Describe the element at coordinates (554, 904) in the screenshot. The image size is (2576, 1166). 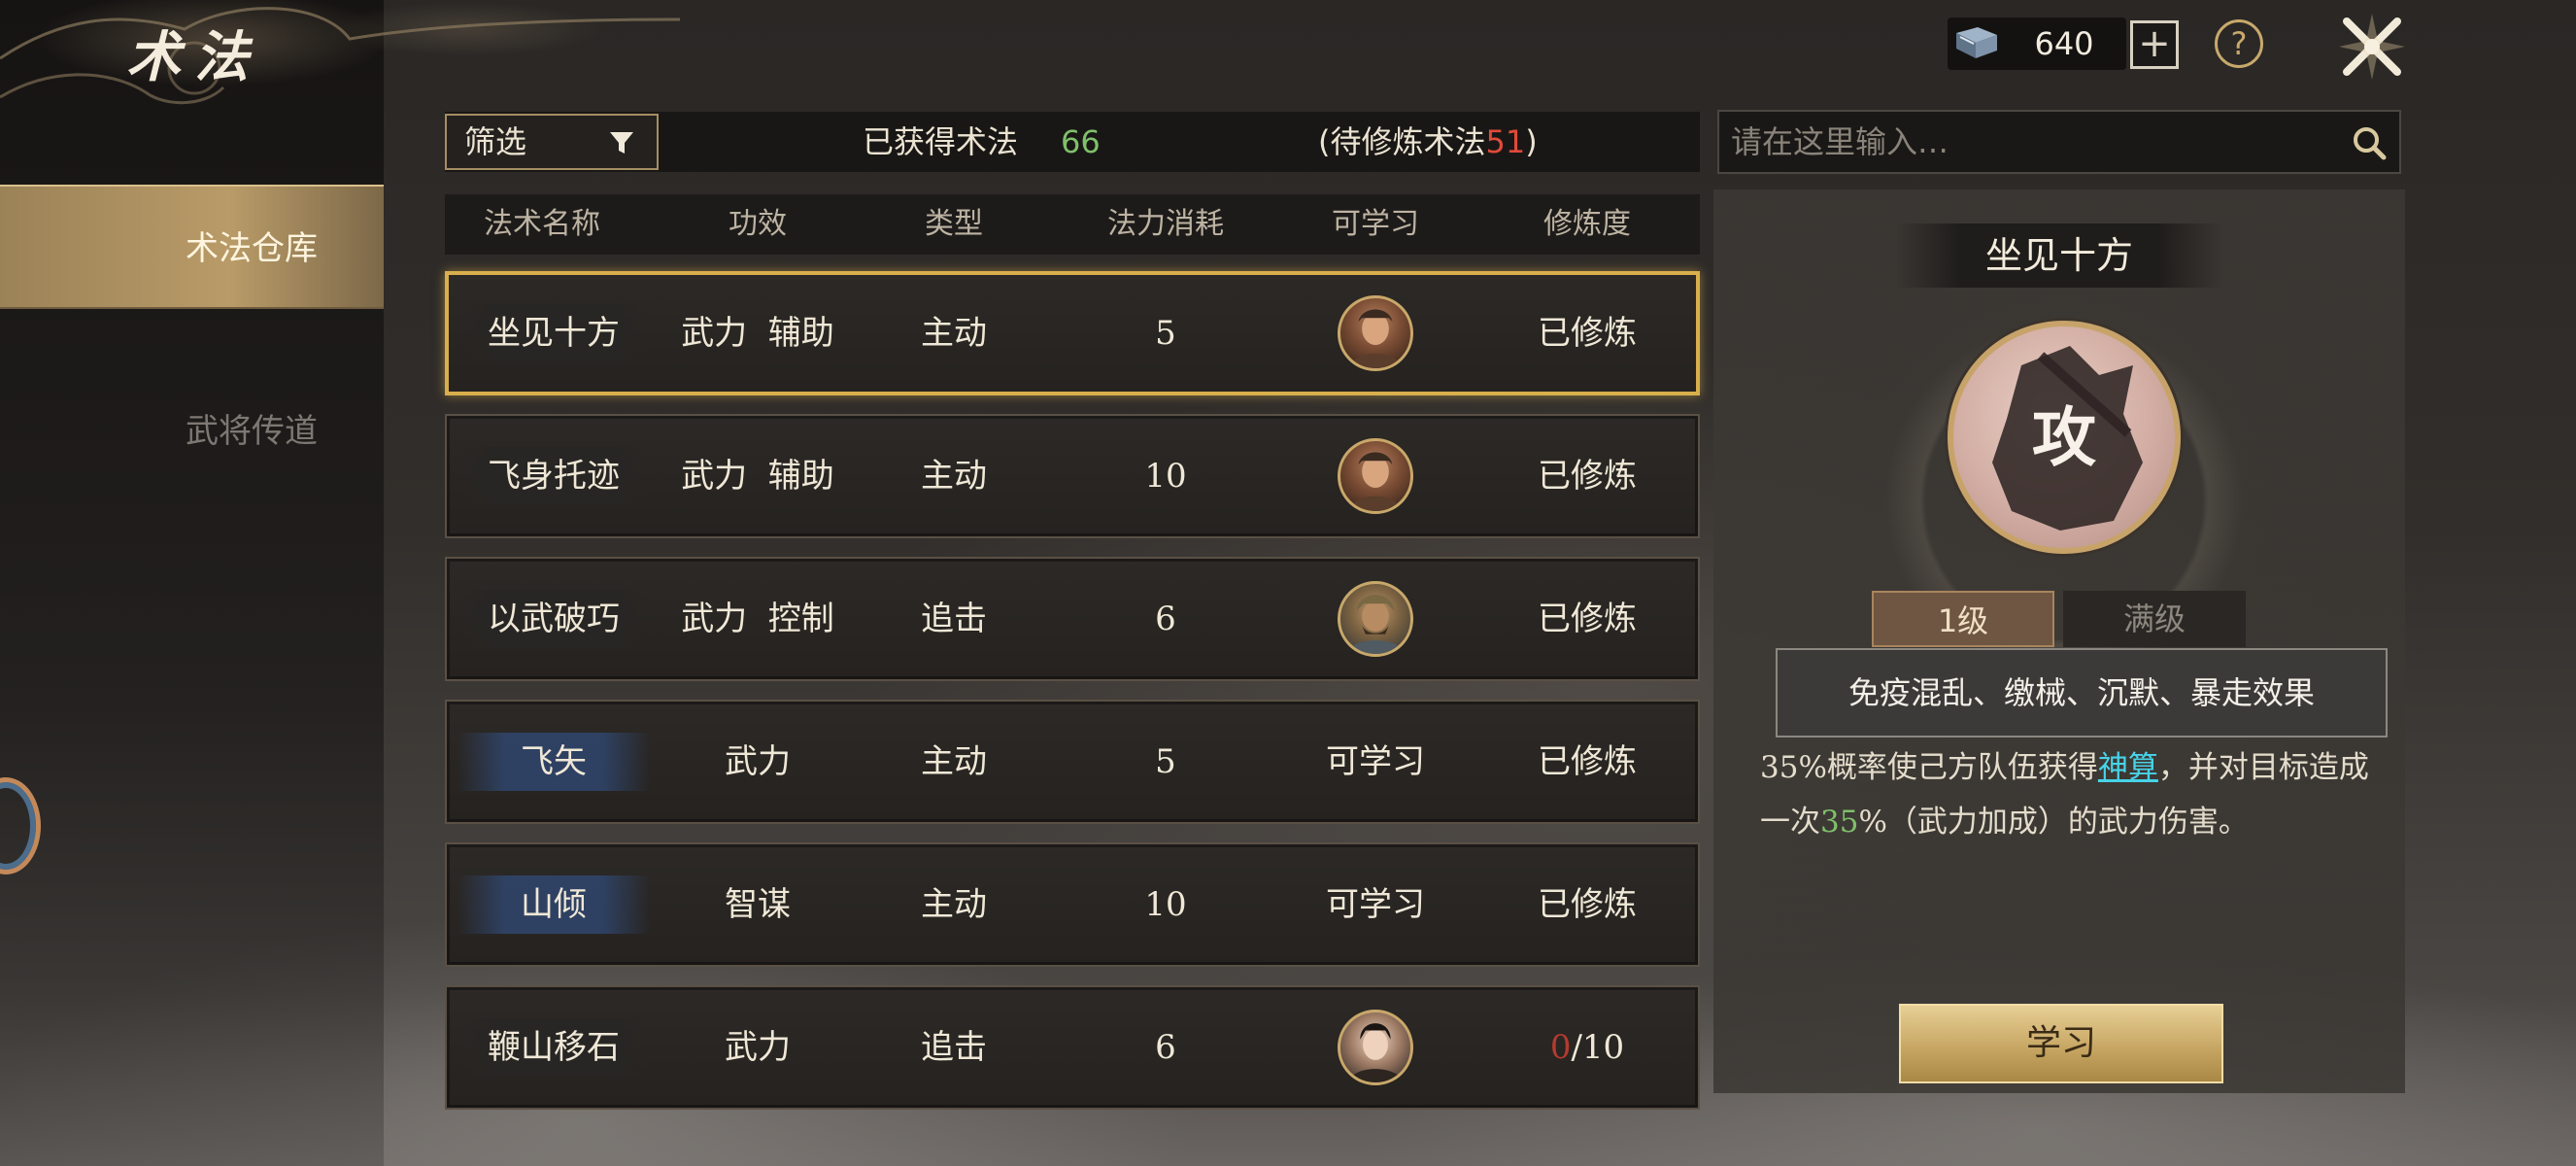
I see `skill-name: 山倾` at that location.